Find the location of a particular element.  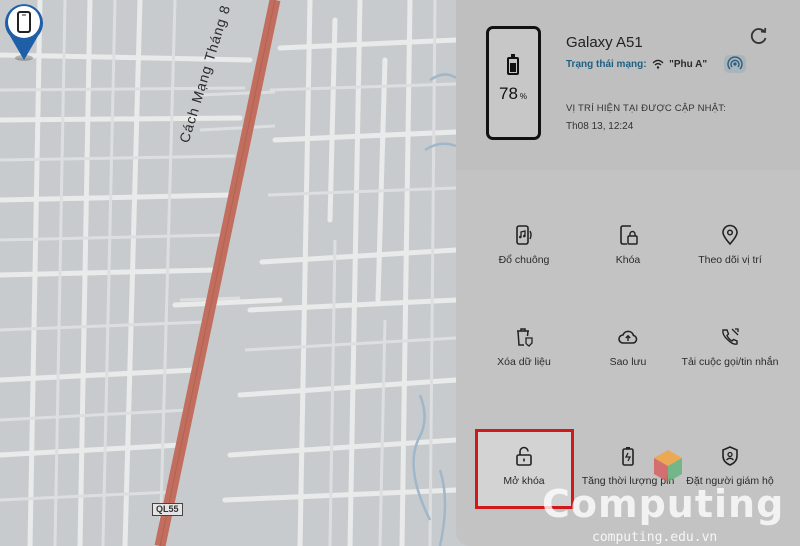

watermark-brand: Computing is located at coordinates (663, 504).